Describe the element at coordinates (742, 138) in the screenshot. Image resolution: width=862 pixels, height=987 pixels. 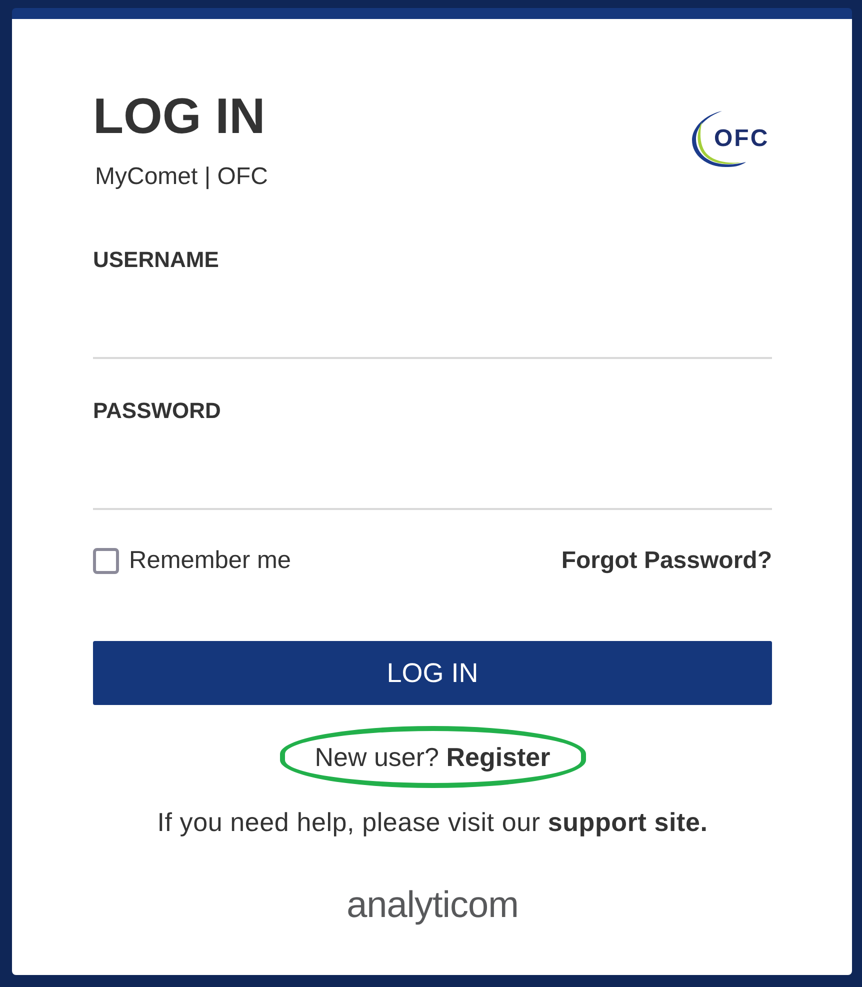
I see `logo-text: OFC` at that location.